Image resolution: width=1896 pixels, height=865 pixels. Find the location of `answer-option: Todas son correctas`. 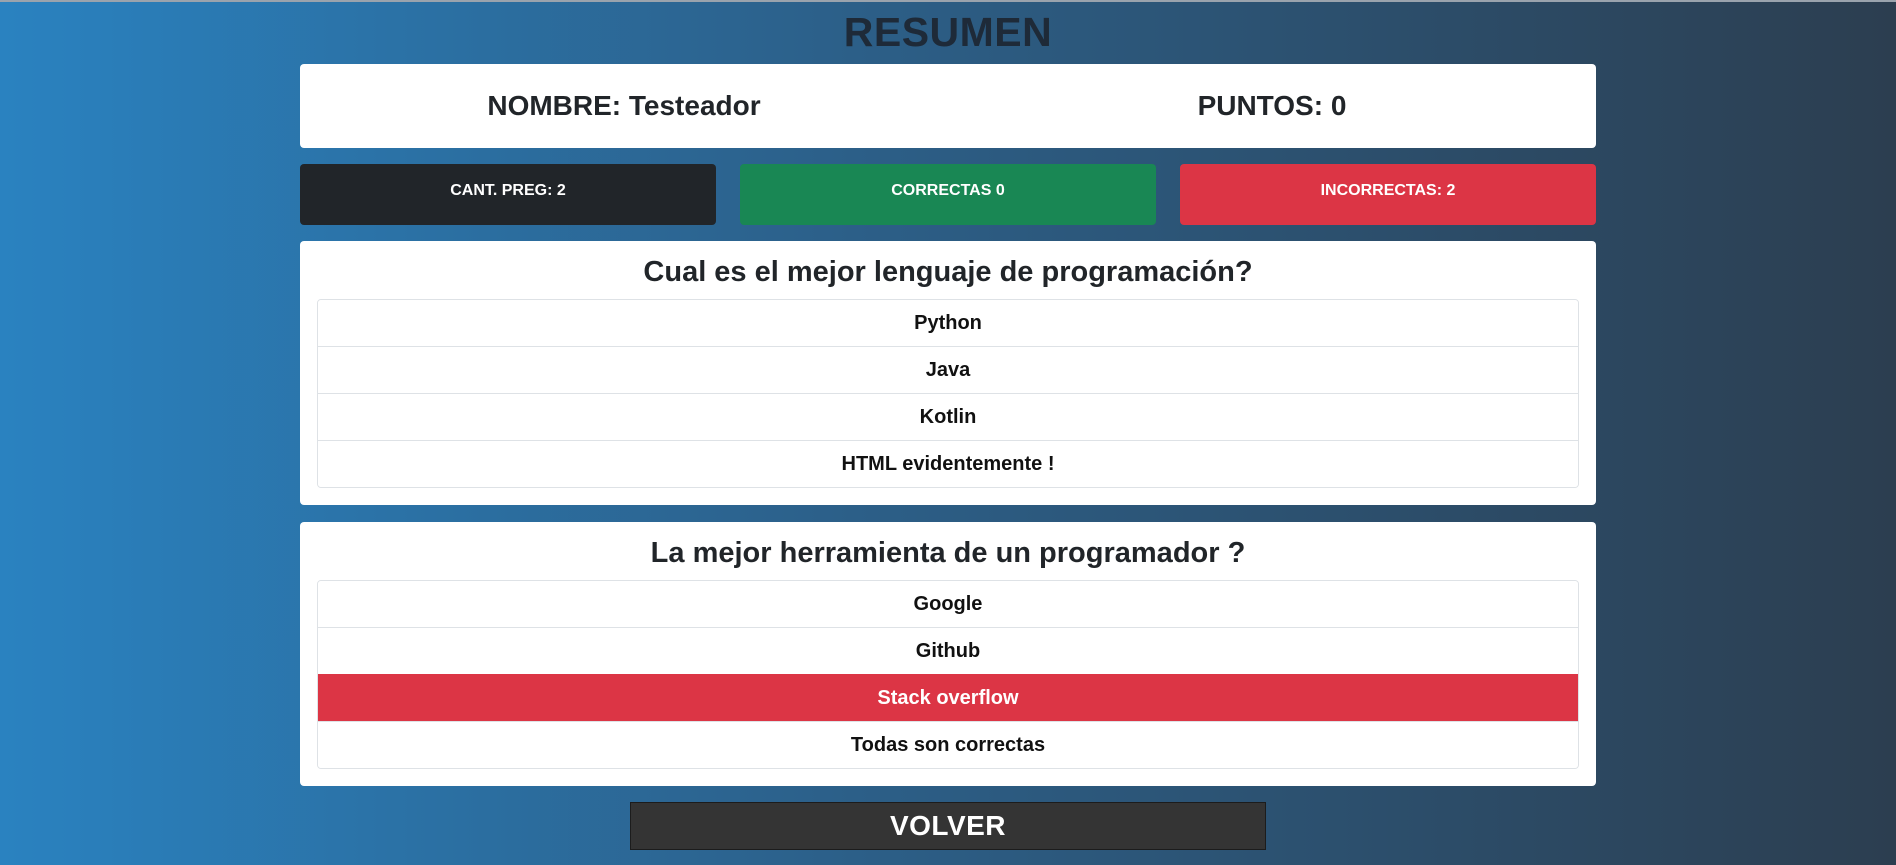

answer-option: Todas son correctas is located at coordinates (948, 744).